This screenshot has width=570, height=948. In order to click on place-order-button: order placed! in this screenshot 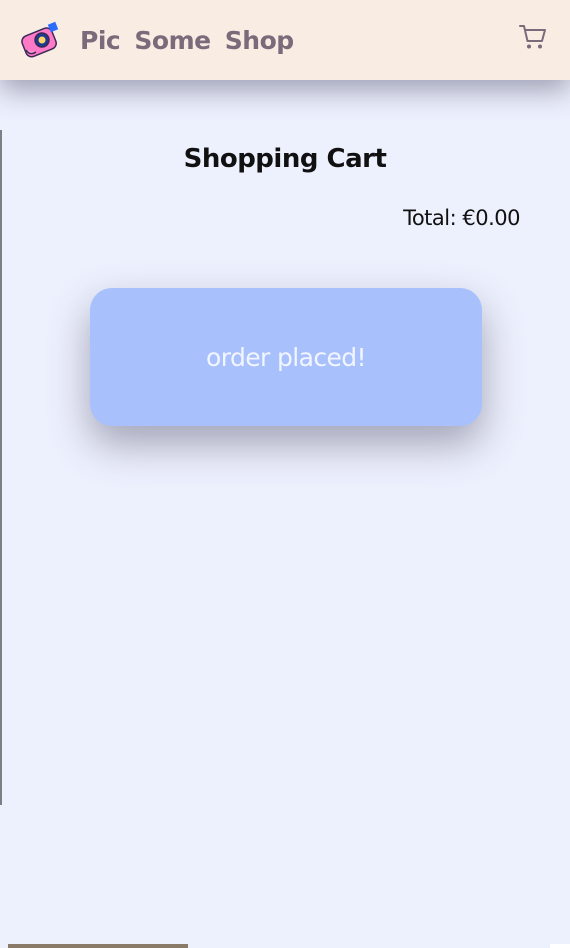, I will do `click(286, 357)`.